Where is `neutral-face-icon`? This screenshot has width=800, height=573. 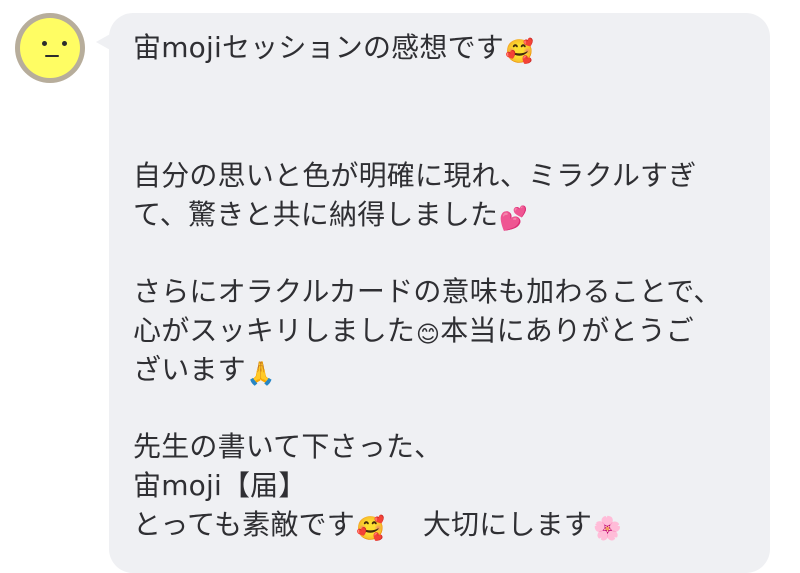
neutral-face-icon is located at coordinates (50, 48).